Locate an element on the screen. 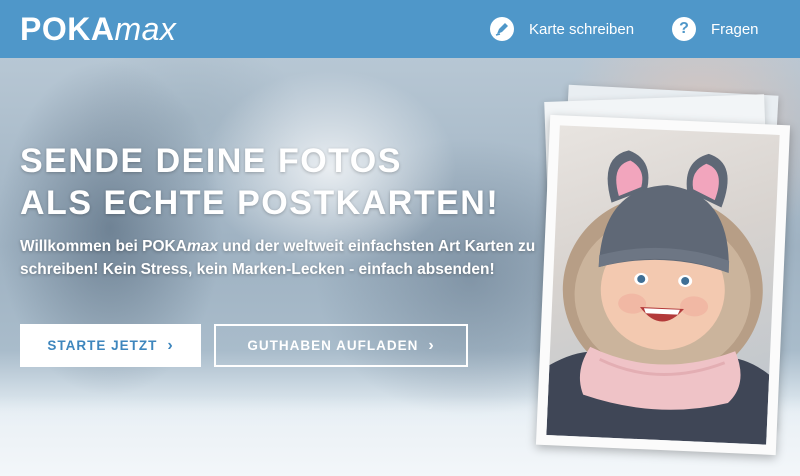 Image resolution: width=800 pixels, height=476 pixels. logo-text-light: max is located at coordinates (145, 29).